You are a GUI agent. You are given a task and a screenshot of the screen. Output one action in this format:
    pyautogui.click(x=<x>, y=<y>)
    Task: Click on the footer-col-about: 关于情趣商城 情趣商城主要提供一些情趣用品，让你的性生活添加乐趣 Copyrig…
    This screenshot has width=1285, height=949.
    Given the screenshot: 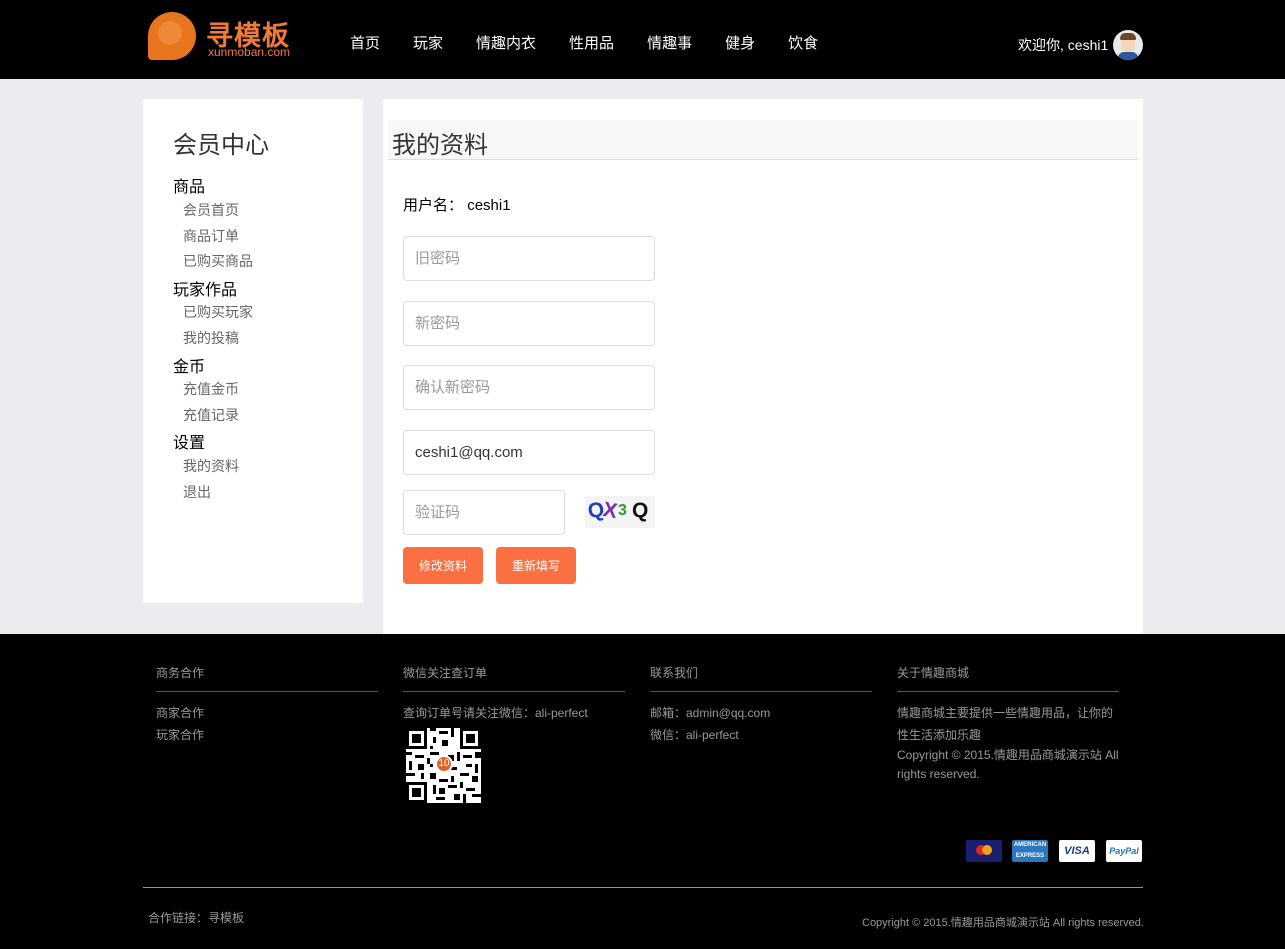 What is the action you would take?
    pyautogui.click(x=1008, y=724)
    